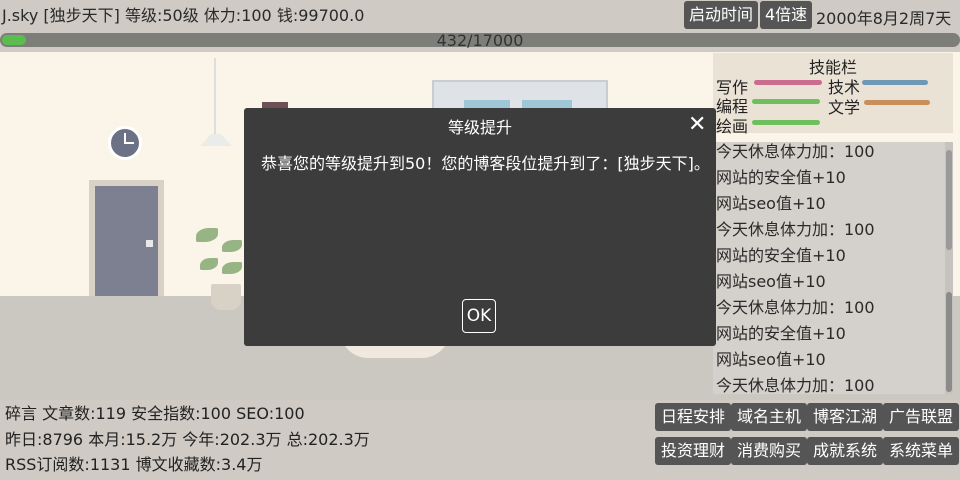 Image resolution: width=960 pixels, height=480 pixels. Describe the element at coordinates (479, 127) in the screenshot. I see `dialog-title: 等级提升` at that location.